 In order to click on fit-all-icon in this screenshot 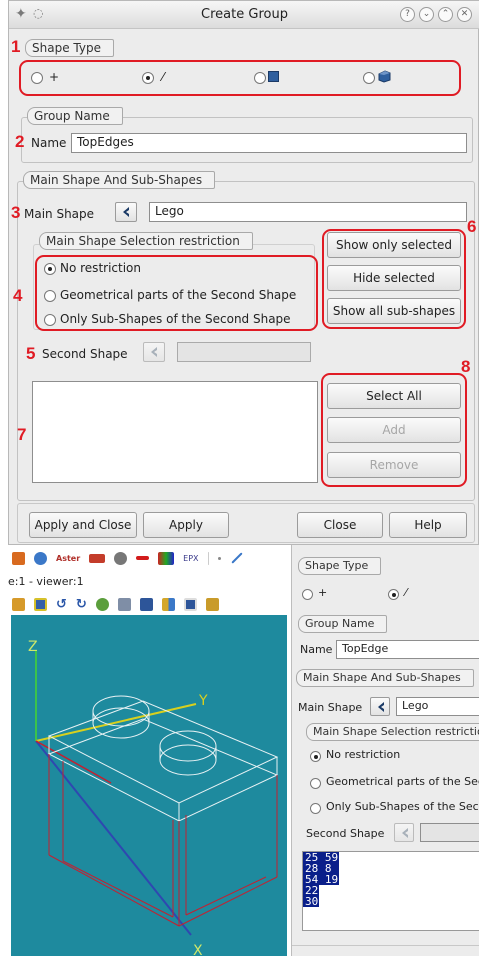, I will do `click(40, 604)`.